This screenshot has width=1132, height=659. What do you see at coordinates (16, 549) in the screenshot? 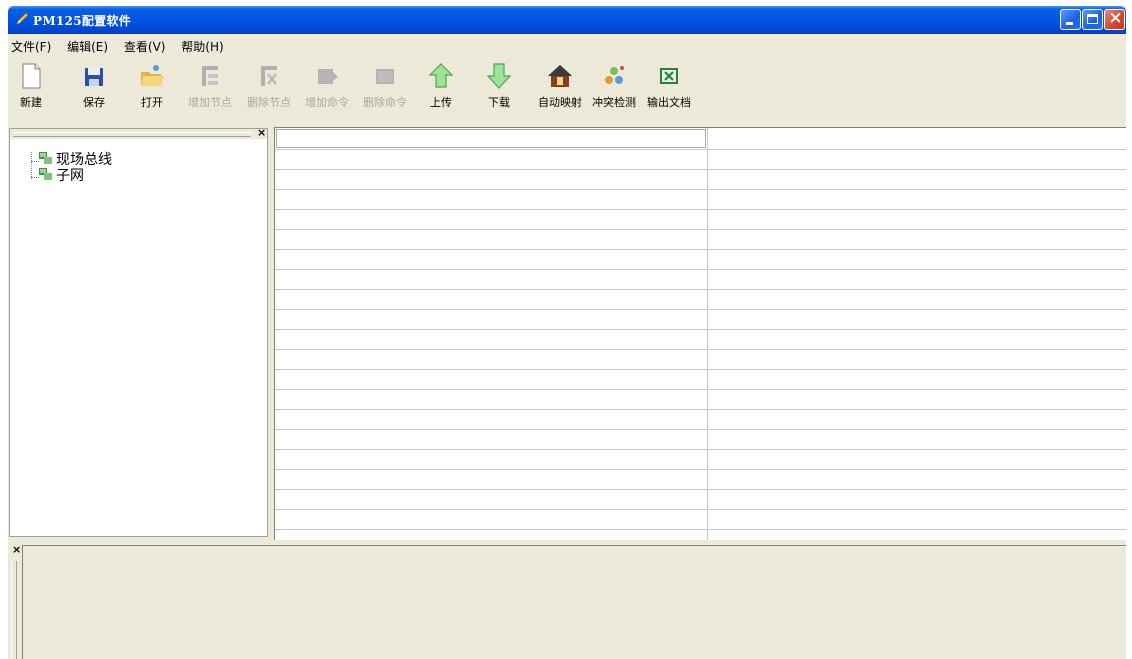
I see `output-panel-close-button: ×` at bounding box center [16, 549].